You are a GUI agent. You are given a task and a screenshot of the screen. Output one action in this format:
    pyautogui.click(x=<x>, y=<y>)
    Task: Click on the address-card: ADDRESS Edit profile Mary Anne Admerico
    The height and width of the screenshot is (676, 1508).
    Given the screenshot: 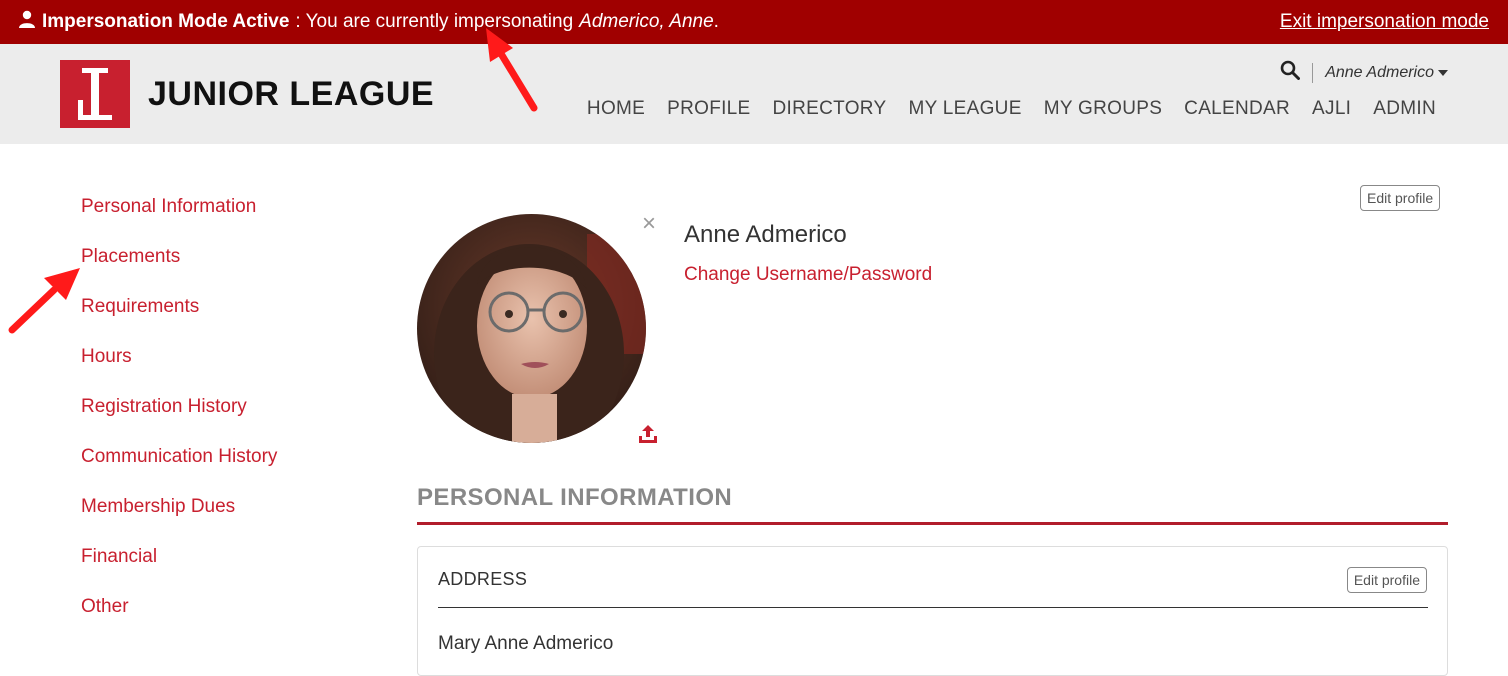 What is the action you would take?
    pyautogui.click(x=932, y=611)
    